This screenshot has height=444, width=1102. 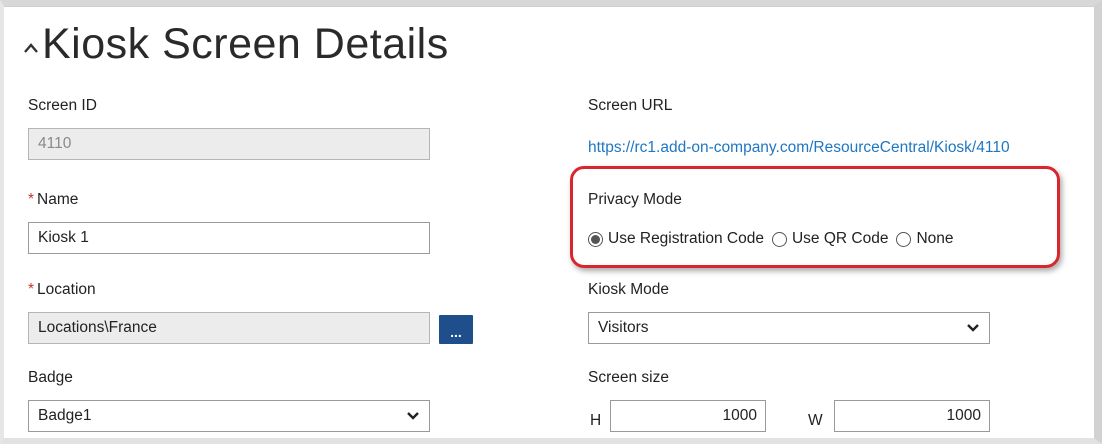 I want to click on height-input: 1000, so click(x=688, y=416).